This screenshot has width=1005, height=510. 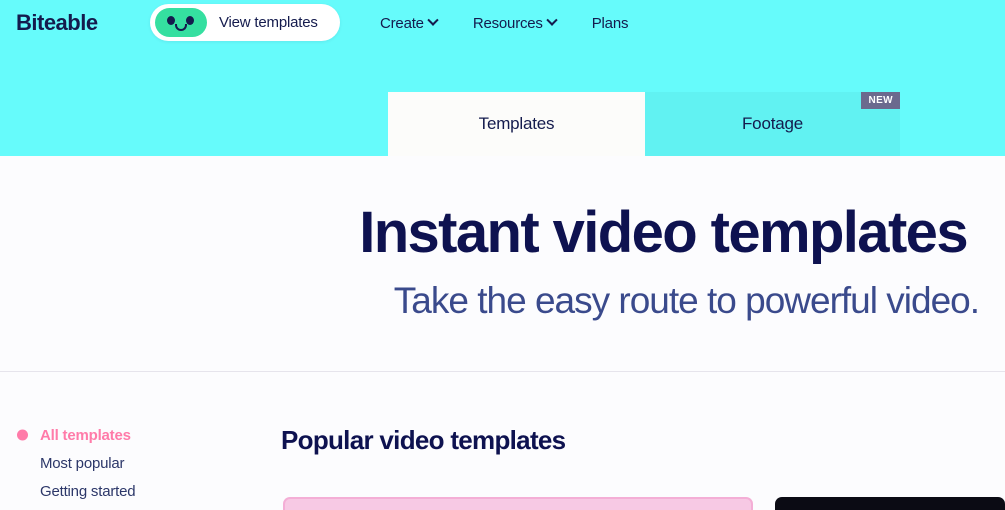 I want to click on nav-item-resources: Resources, so click(x=515, y=23).